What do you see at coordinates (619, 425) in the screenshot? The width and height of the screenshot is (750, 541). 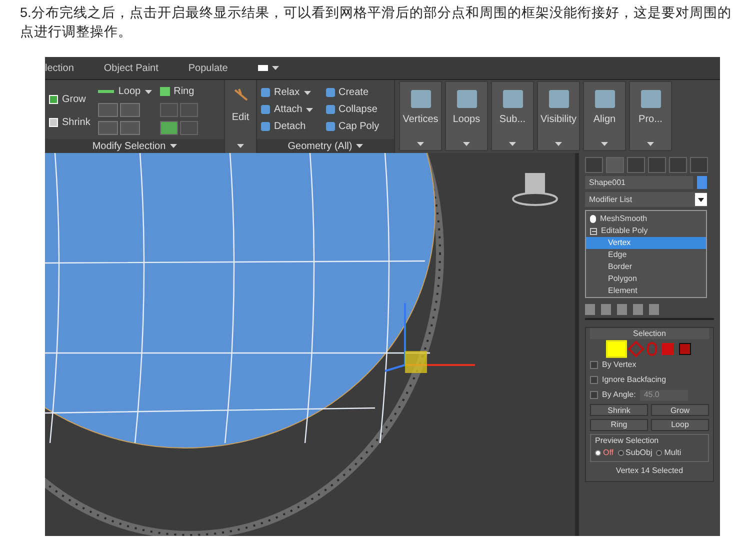 I see `spinner-button: Ring` at bounding box center [619, 425].